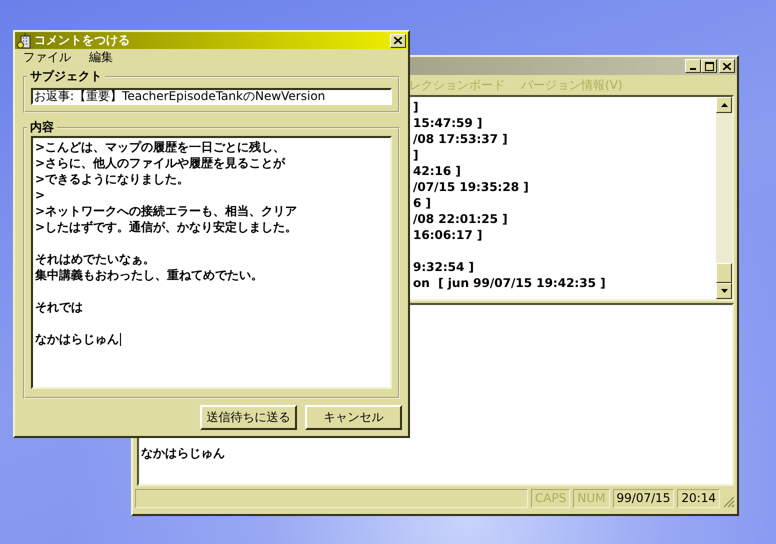  I want to click on status-indicator: NUM, so click(591, 498).